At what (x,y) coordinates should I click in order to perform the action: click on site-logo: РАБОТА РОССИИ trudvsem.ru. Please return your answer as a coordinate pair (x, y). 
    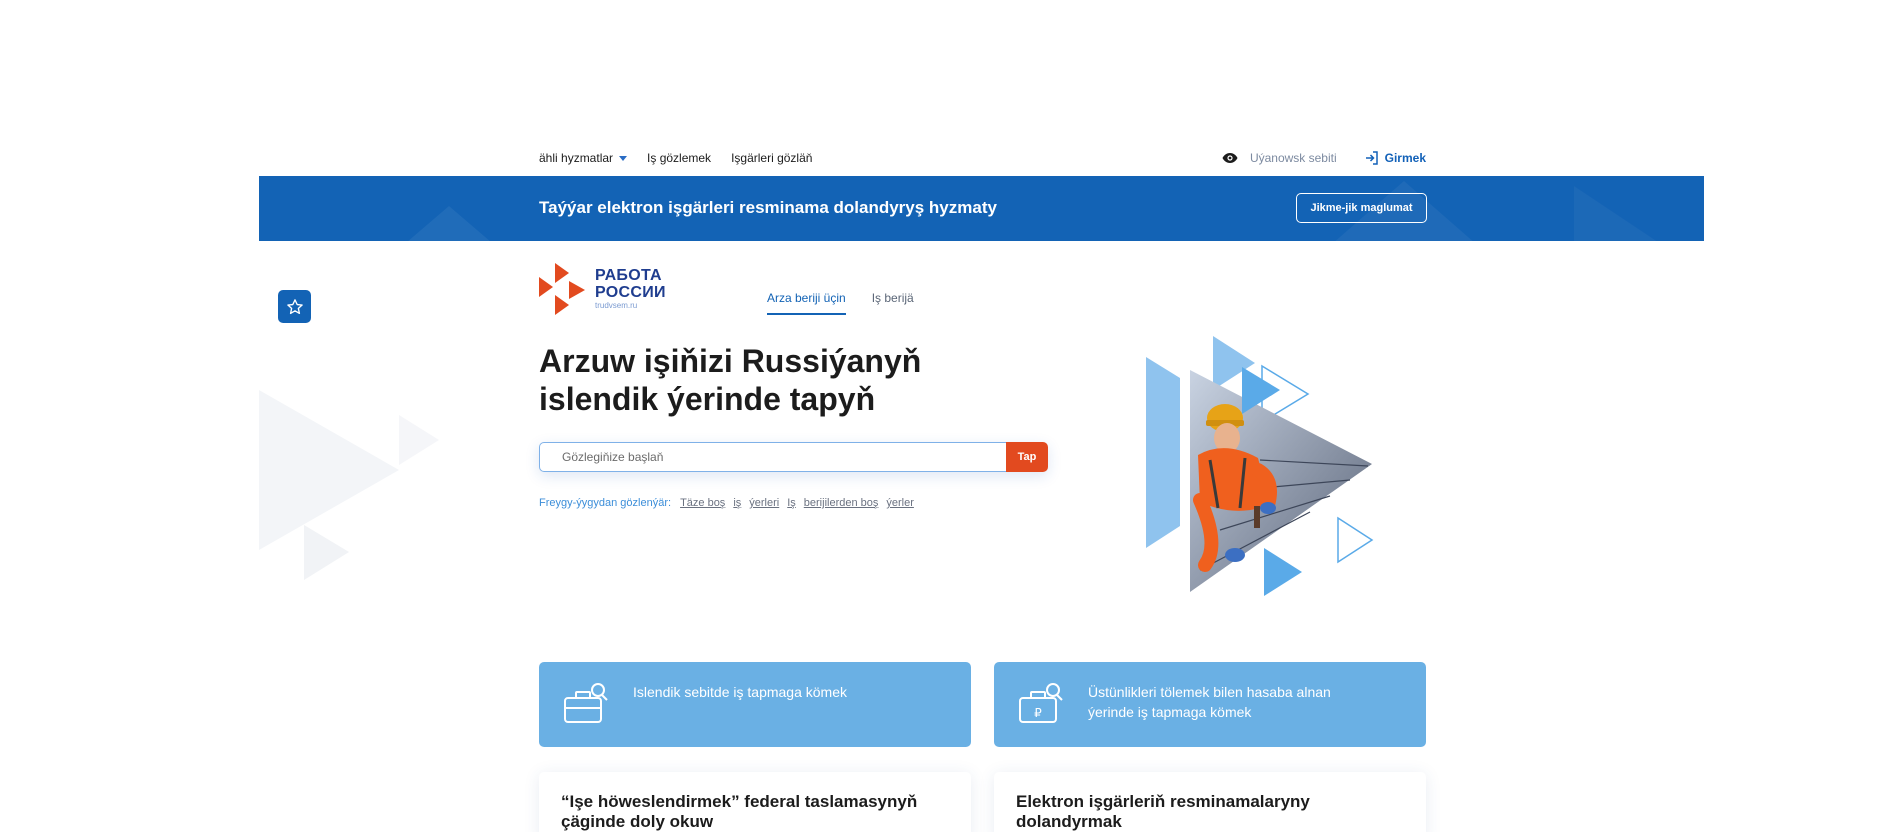
    Looking at the image, I should click on (602, 289).